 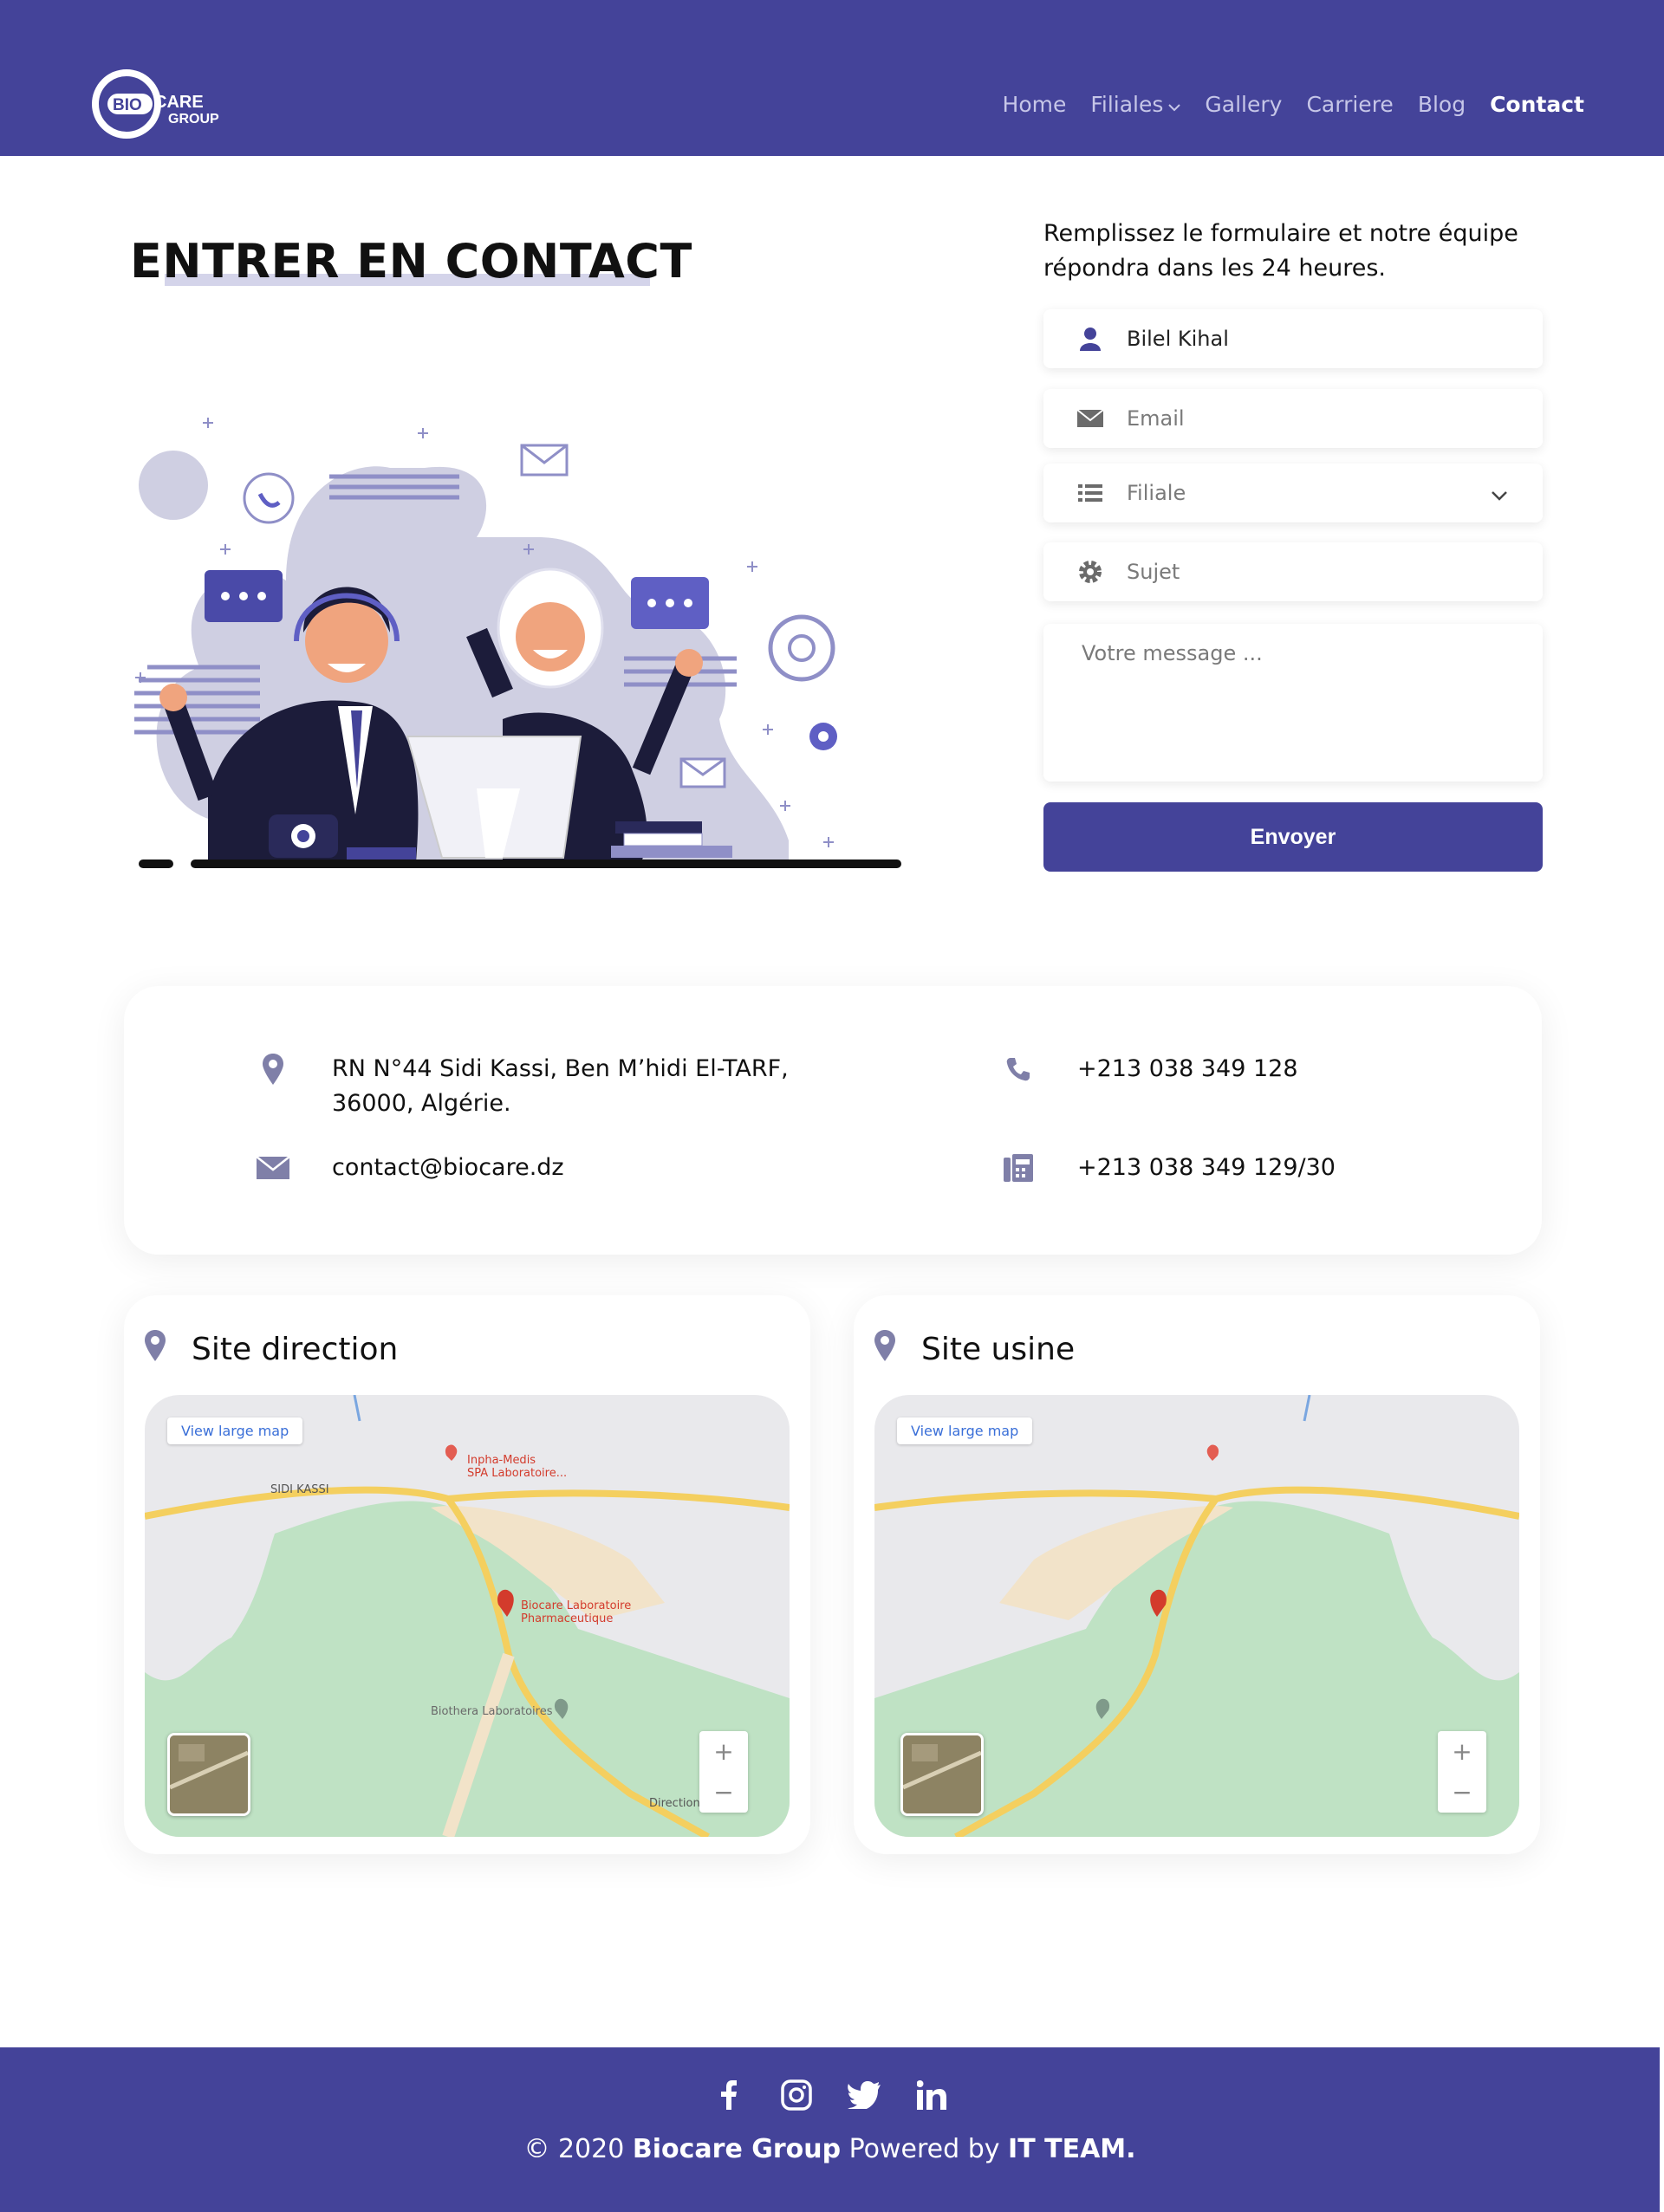 I want to click on name-input: Bilel Kihal, so click(x=1178, y=339).